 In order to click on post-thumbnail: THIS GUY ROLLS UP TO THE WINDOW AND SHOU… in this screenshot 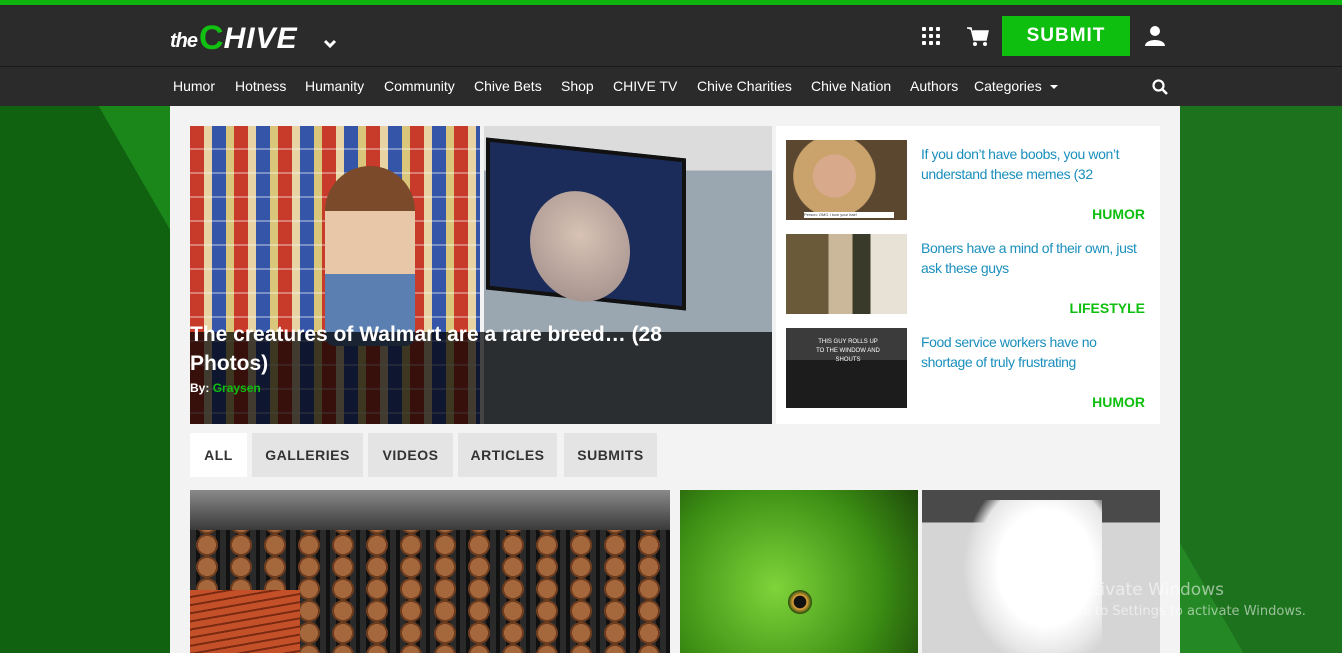, I will do `click(846, 368)`.